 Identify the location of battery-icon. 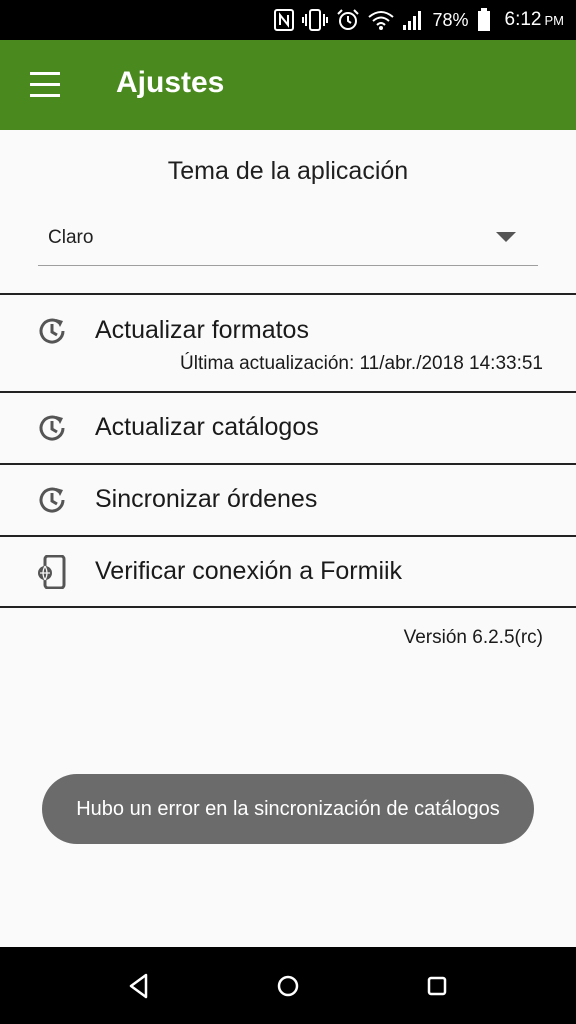
(484, 20).